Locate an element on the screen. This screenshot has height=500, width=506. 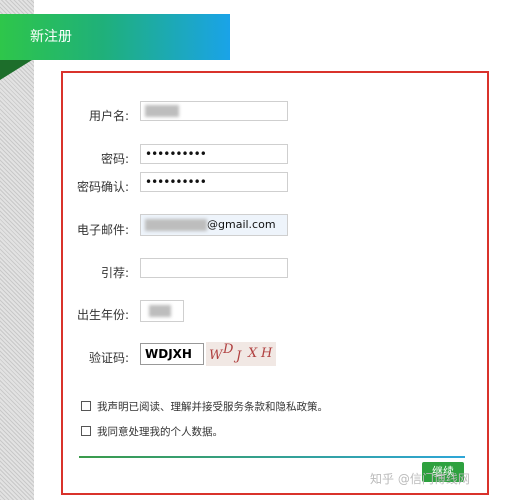
captcha-char: D is located at coordinates (228, 349).